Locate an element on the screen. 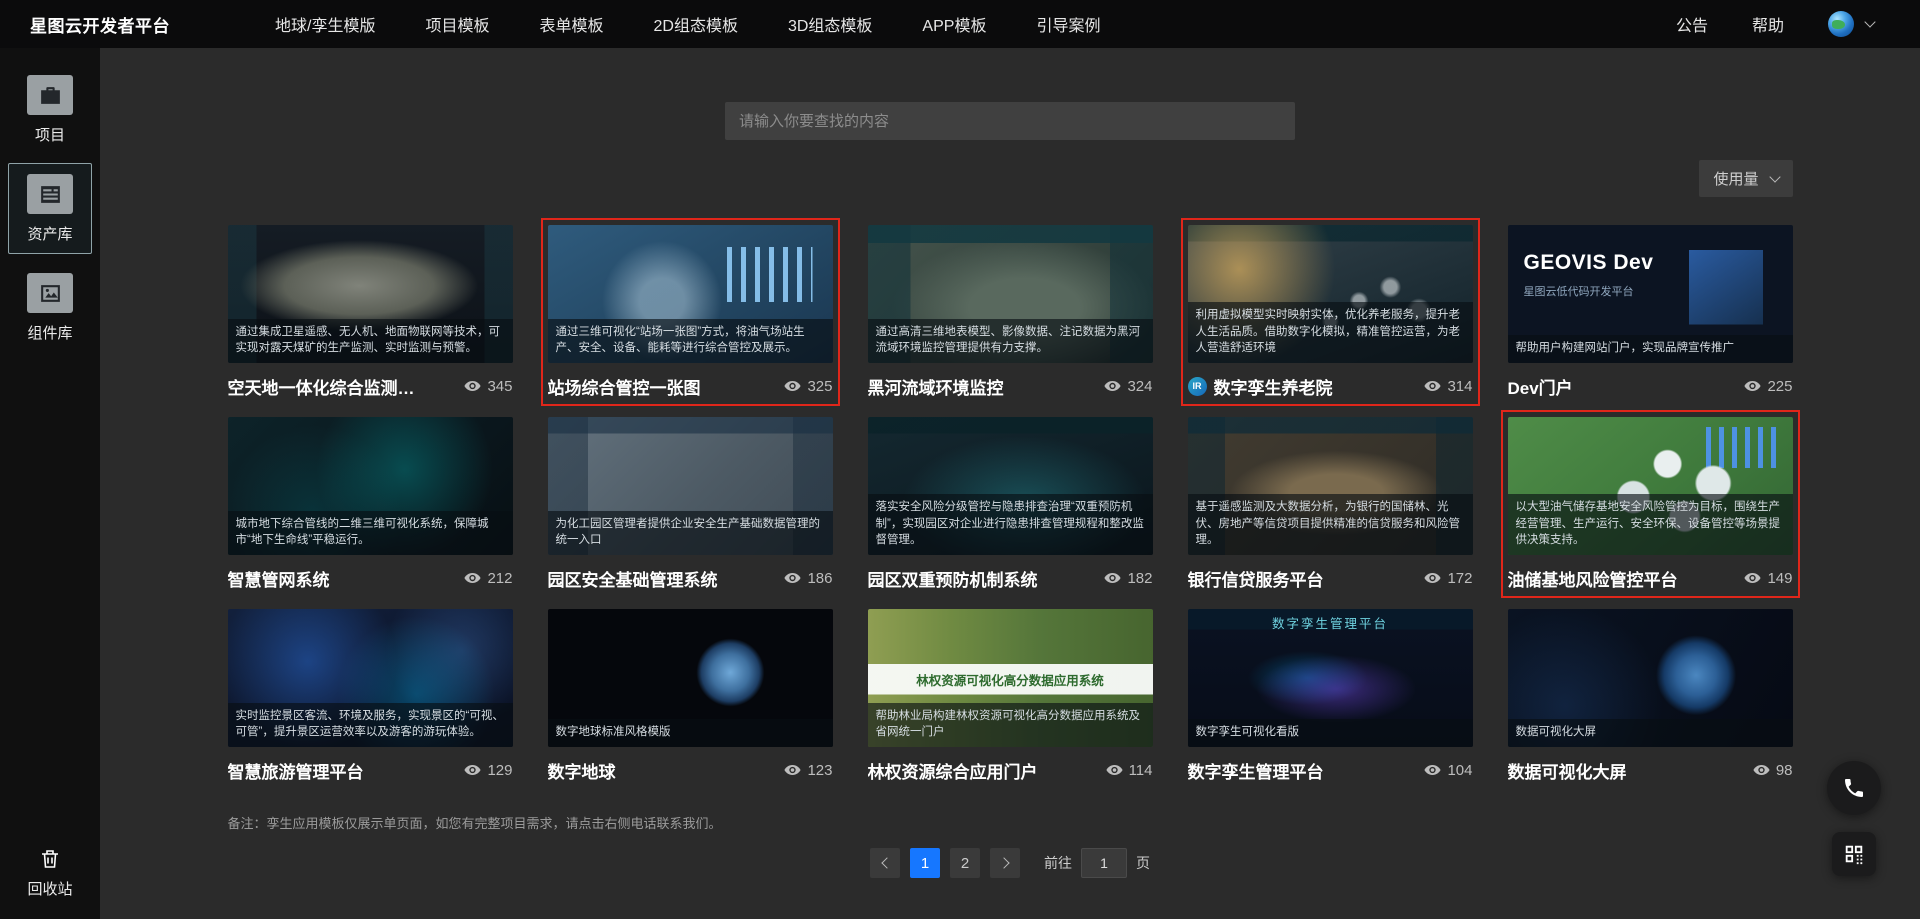  qr-code-button is located at coordinates (1854, 854).